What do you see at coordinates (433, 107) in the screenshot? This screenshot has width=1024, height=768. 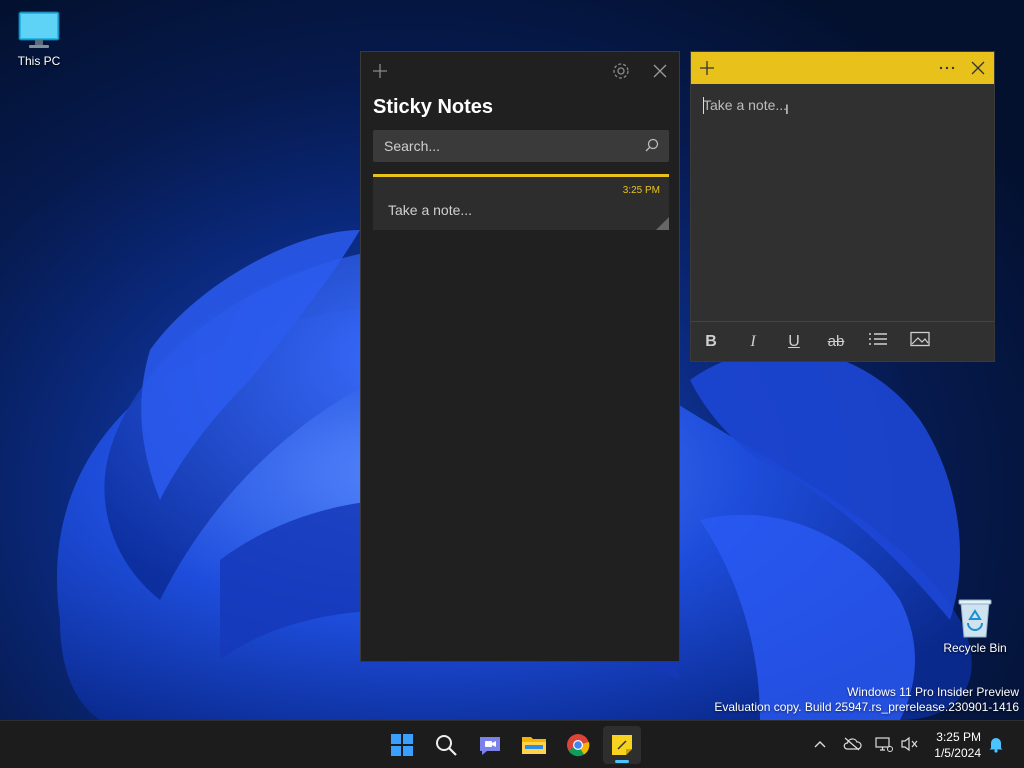 I see `app-title: Sticky Notes` at bounding box center [433, 107].